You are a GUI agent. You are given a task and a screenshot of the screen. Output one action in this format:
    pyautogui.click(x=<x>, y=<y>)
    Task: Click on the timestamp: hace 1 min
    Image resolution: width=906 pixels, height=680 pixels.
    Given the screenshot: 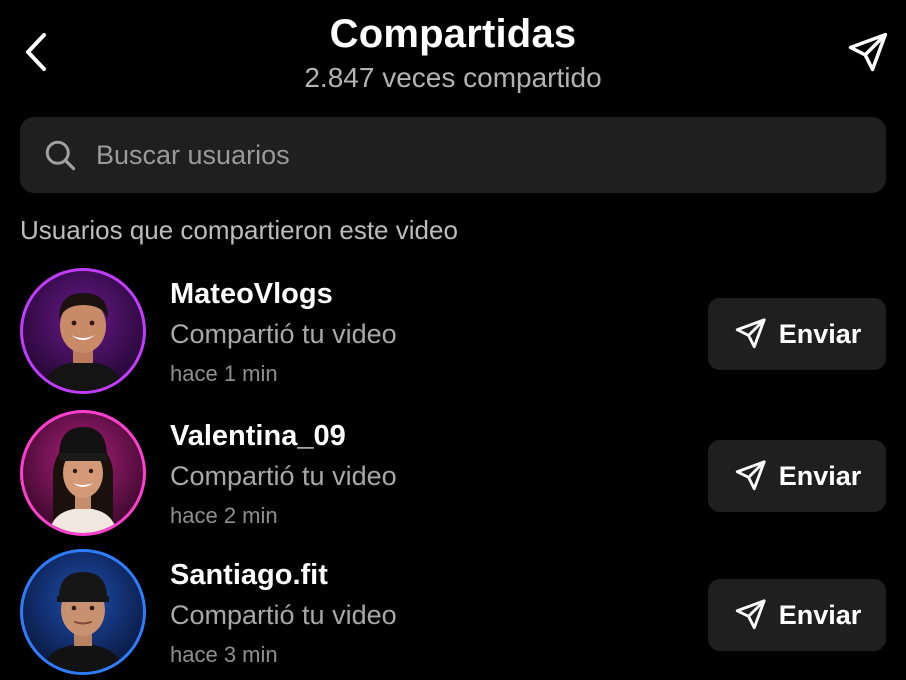 What is the action you would take?
    pyautogui.click(x=224, y=373)
    